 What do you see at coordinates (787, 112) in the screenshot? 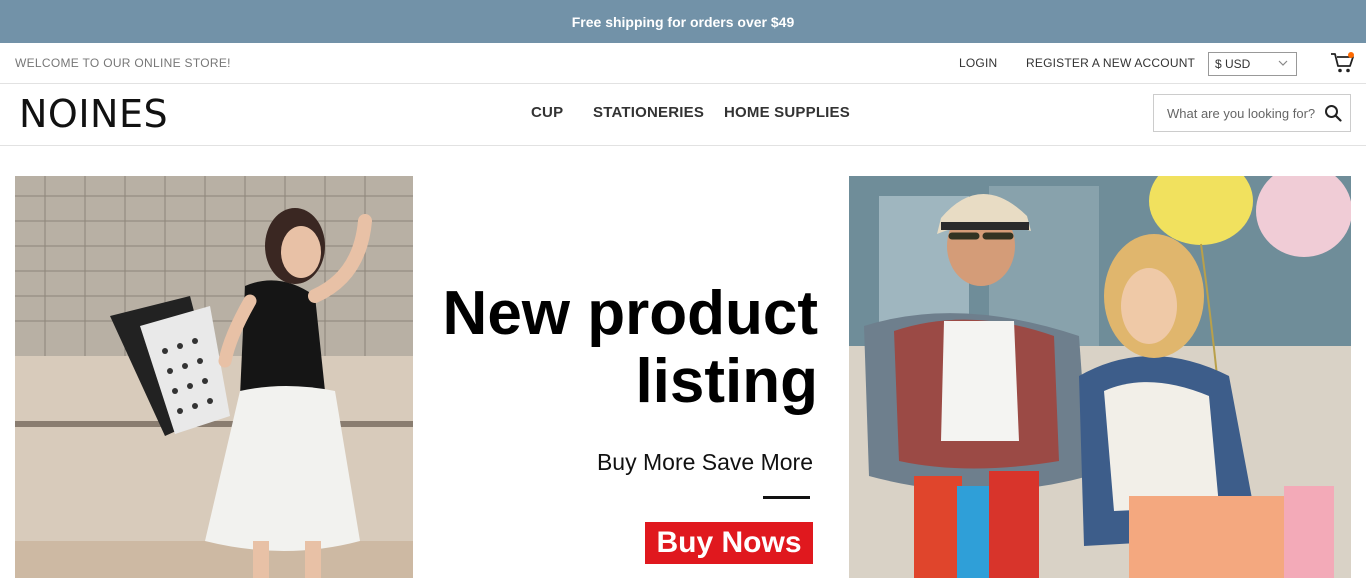
I see `nav-item-home-supplies: HOME SUPPLIES` at bounding box center [787, 112].